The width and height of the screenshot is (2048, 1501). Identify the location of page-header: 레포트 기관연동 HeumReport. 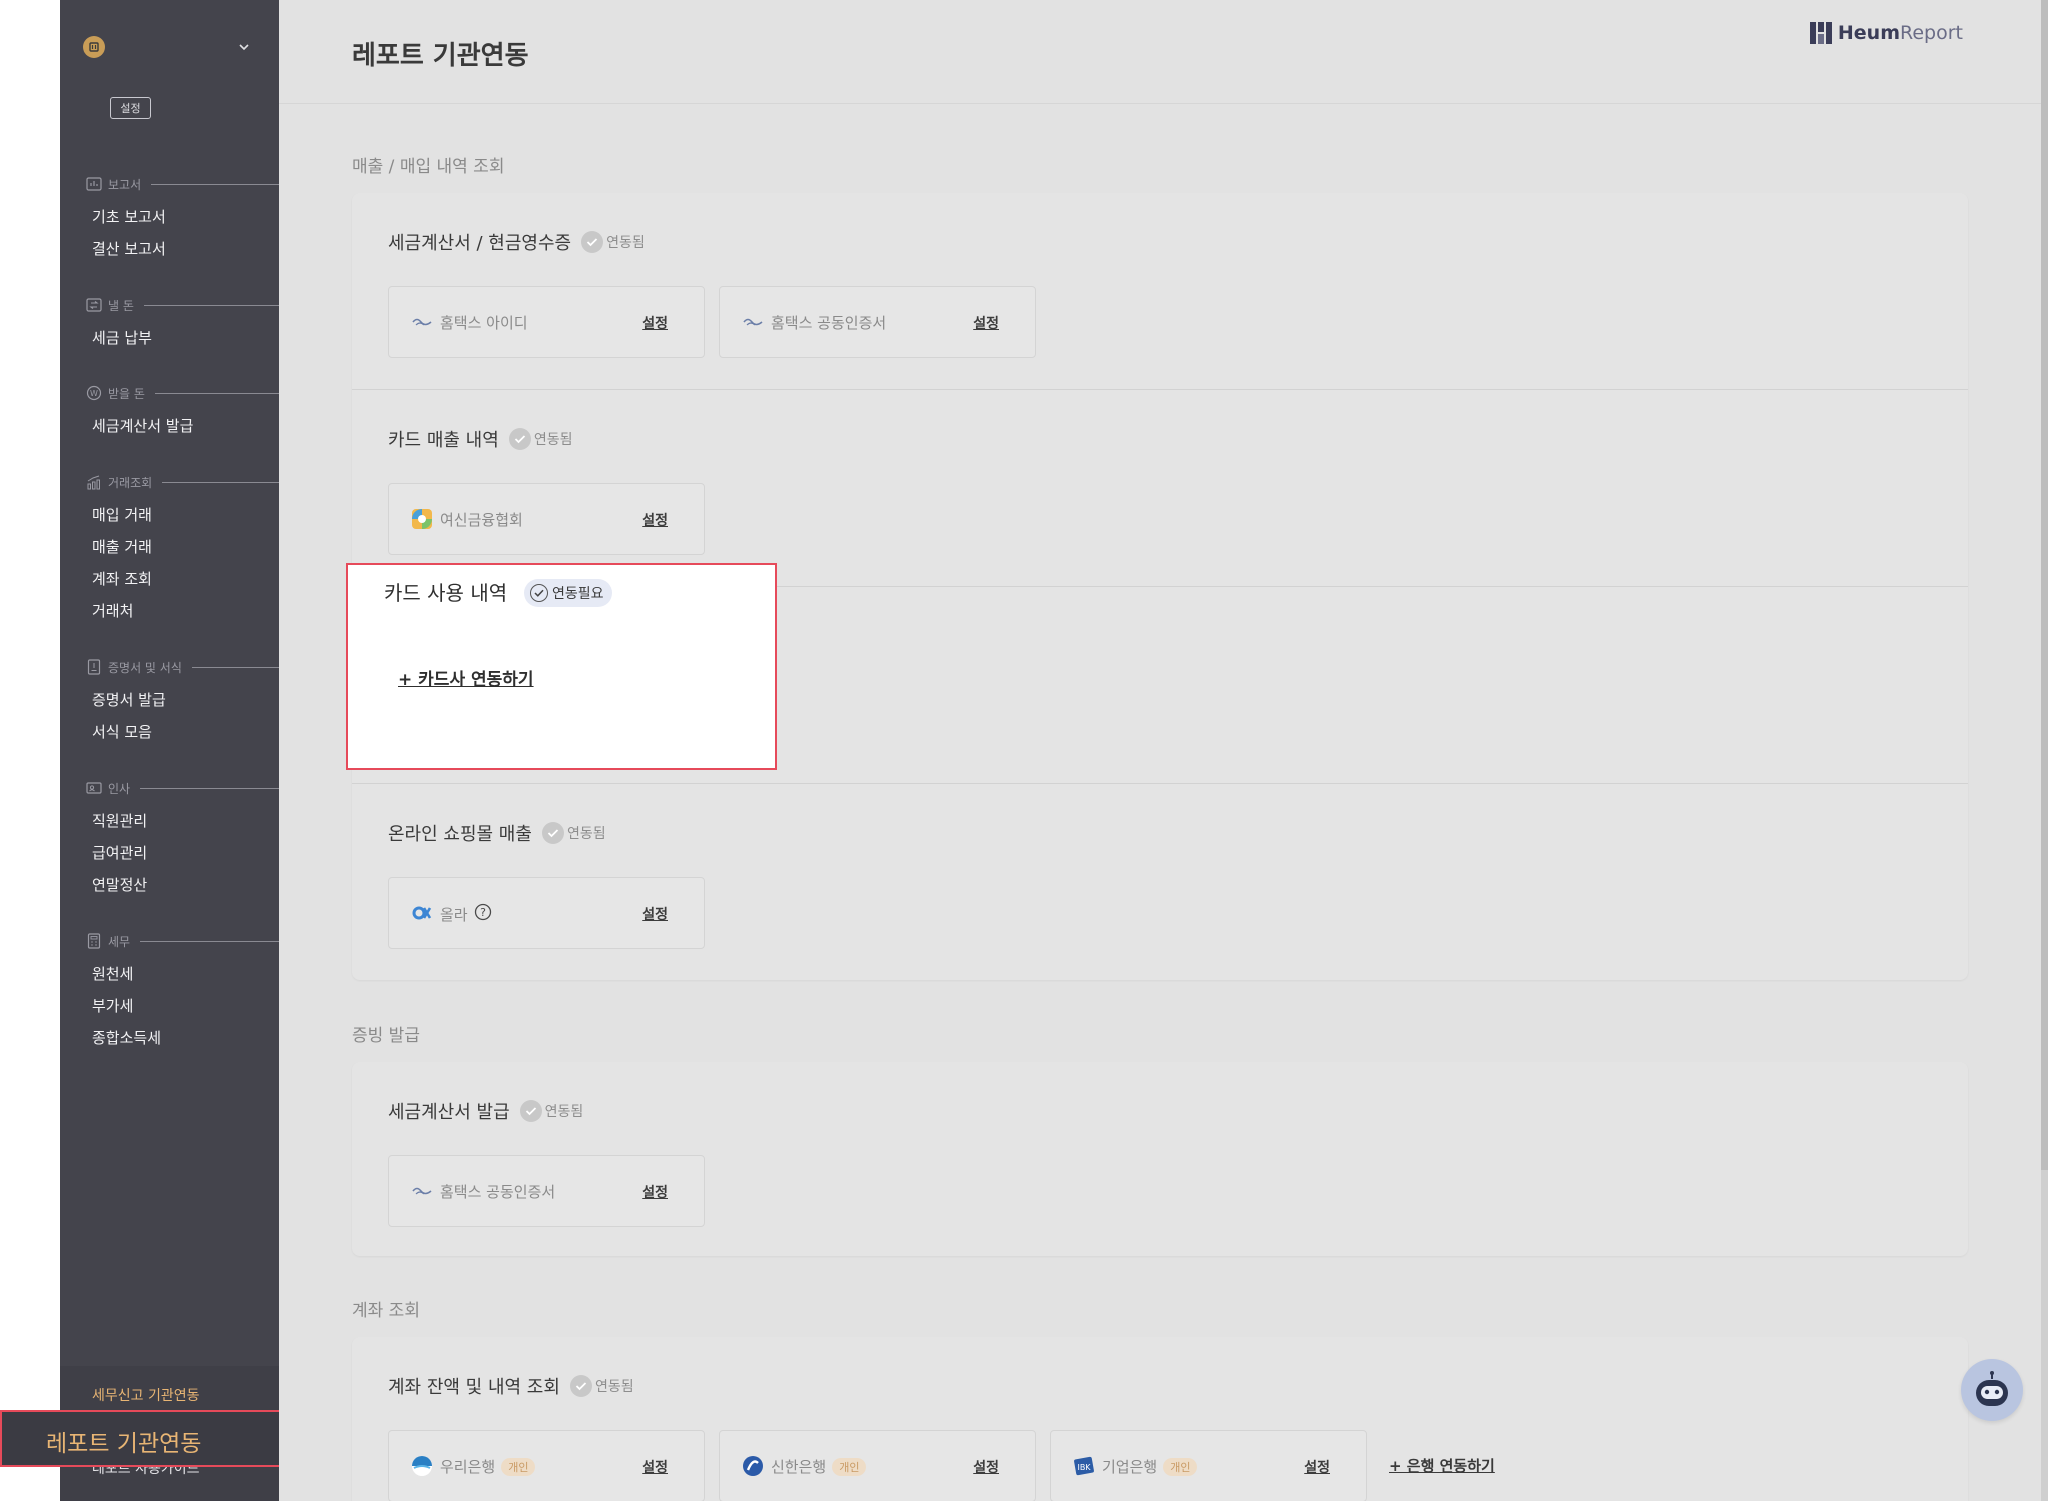
(1161, 52).